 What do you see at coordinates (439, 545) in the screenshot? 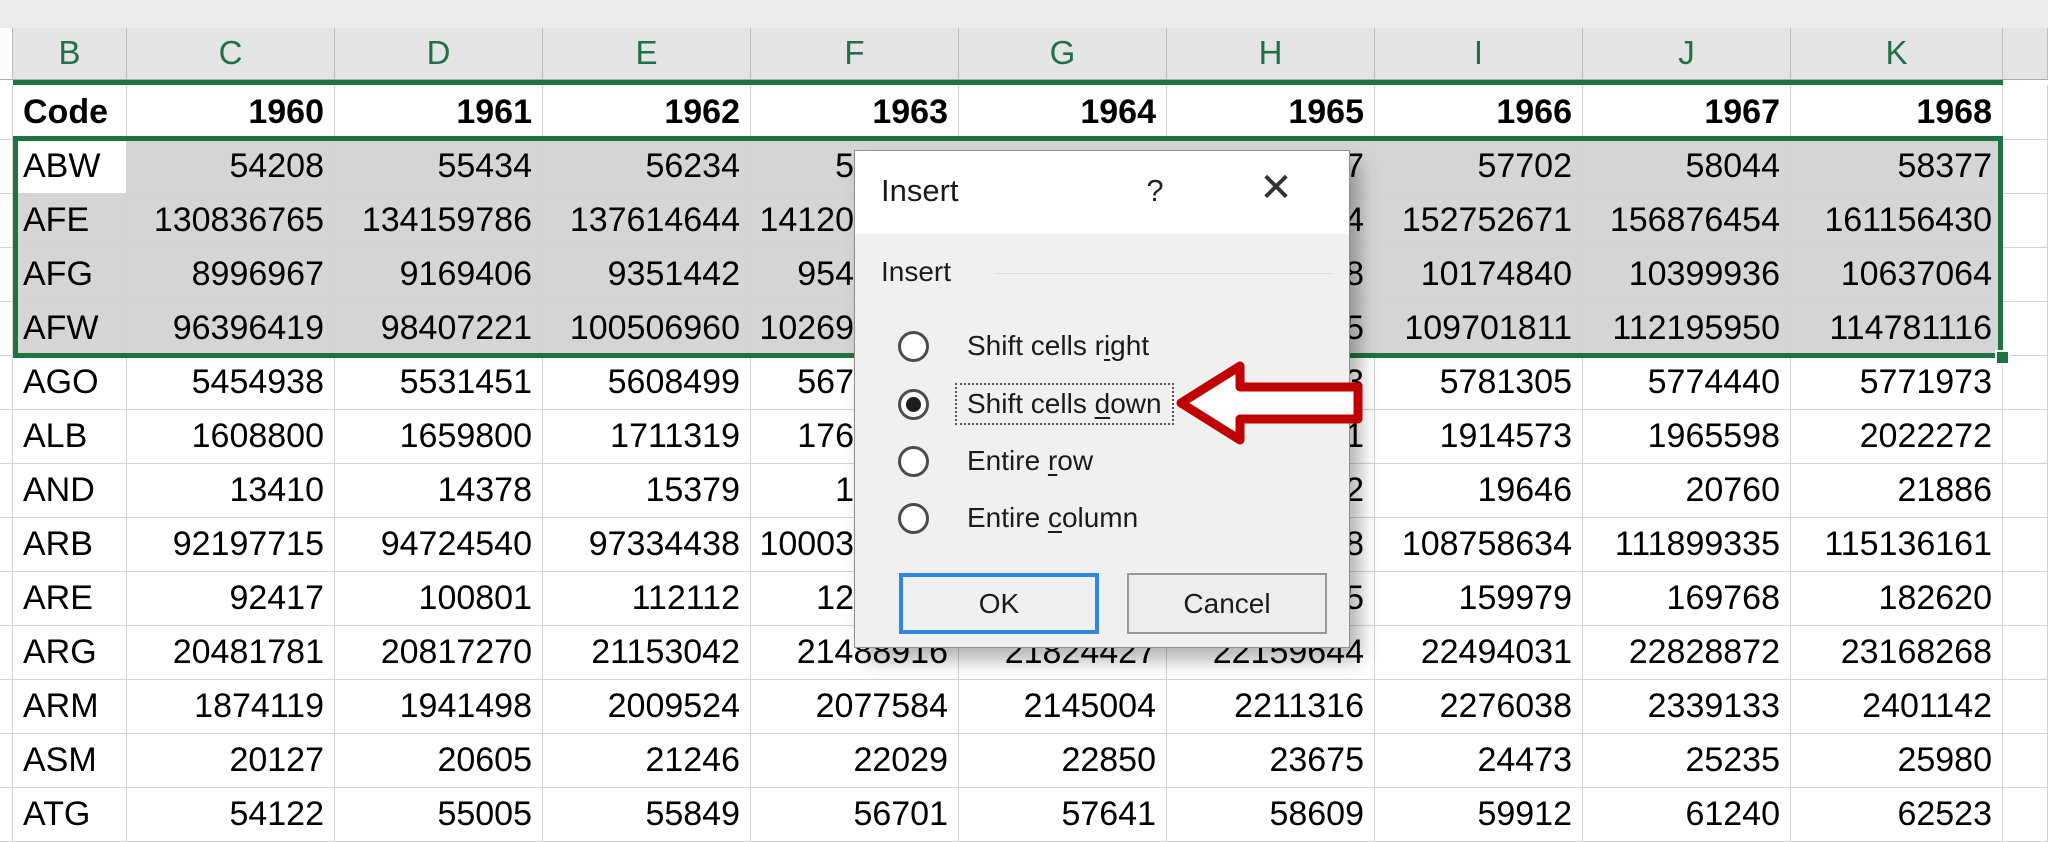
I see `cell-ARB-1961: 94724540` at bounding box center [439, 545].